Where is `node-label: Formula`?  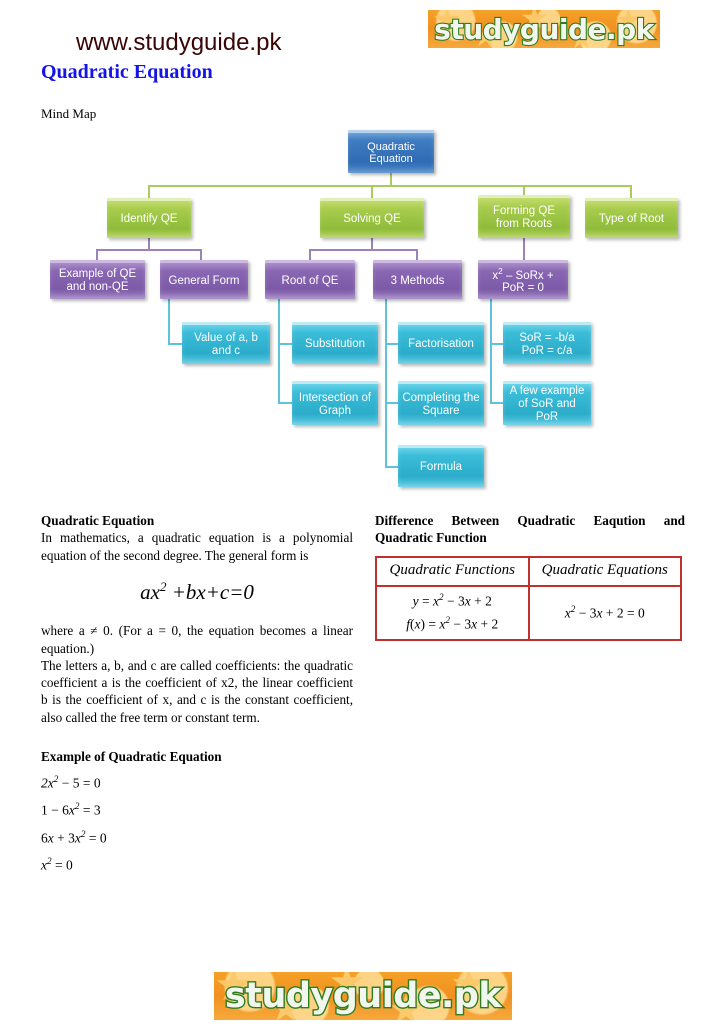 node-label: Formula is located at coordinates (441, 467).